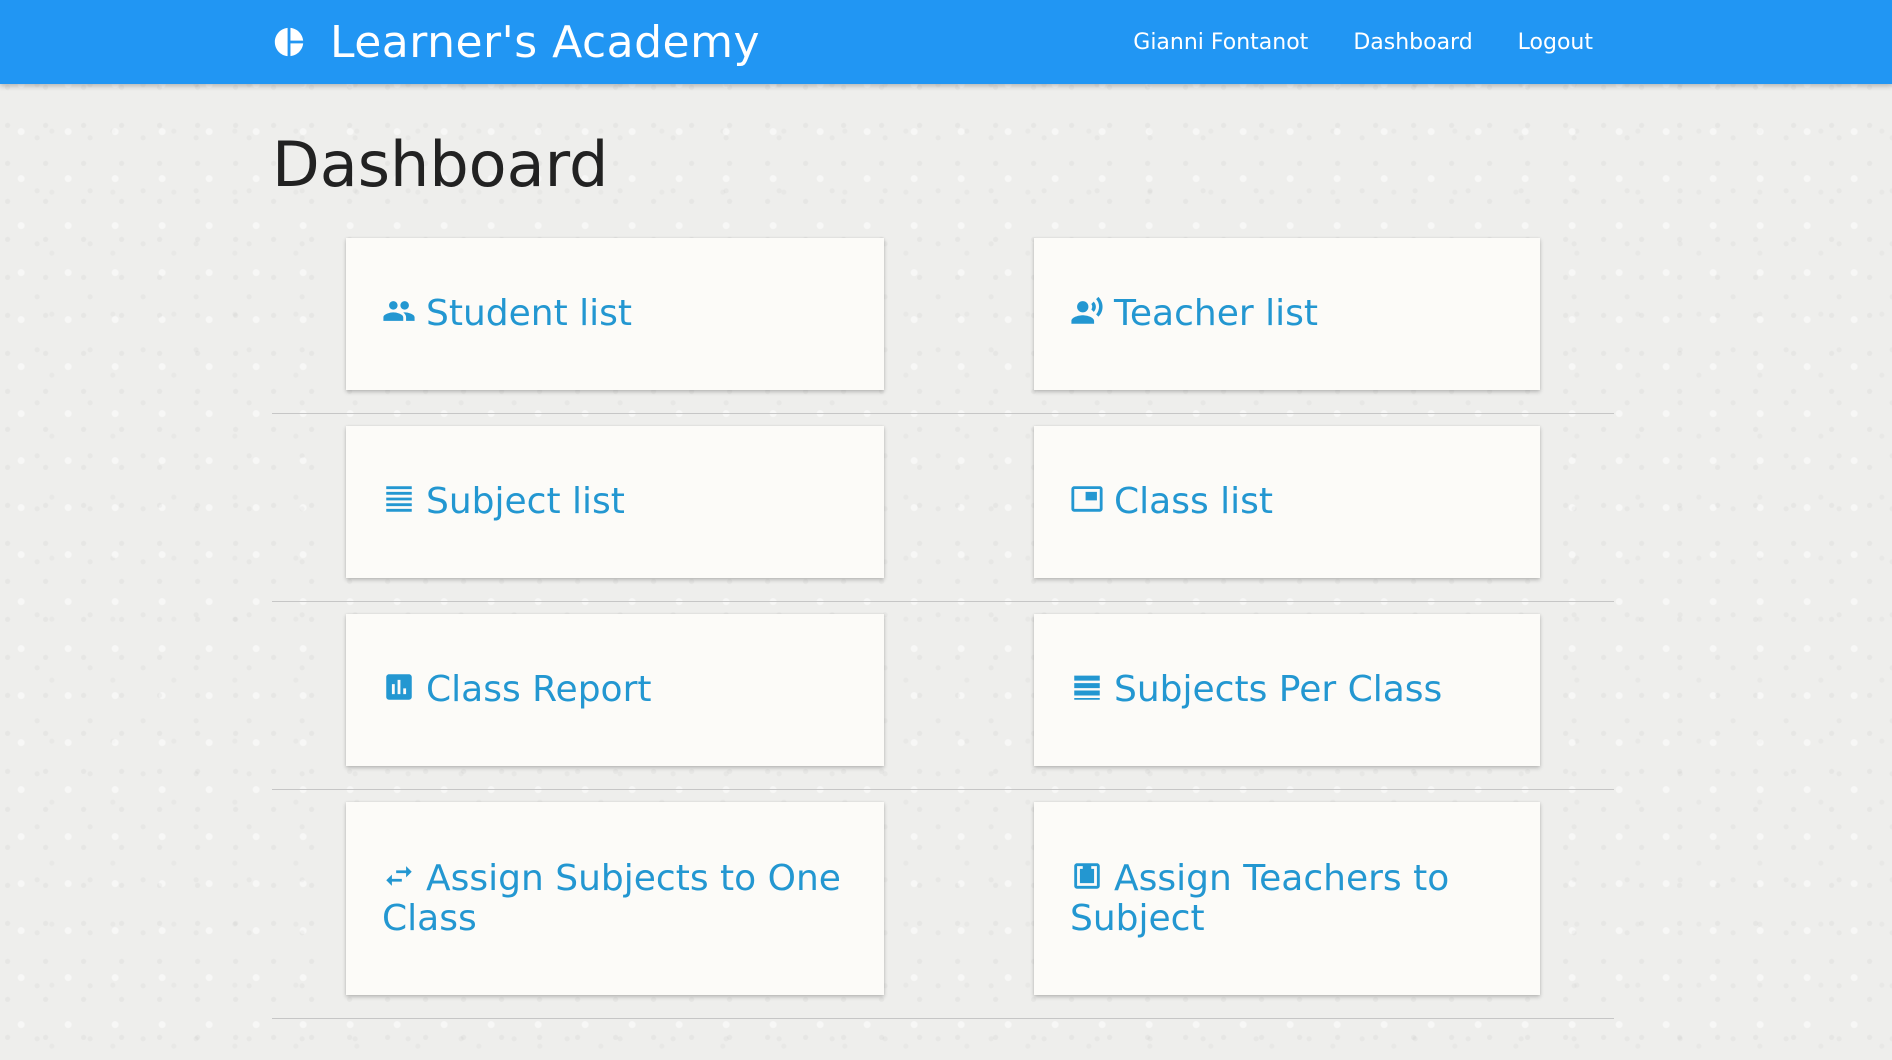  I want to click on bar-chart-icon, so click(399, 687).